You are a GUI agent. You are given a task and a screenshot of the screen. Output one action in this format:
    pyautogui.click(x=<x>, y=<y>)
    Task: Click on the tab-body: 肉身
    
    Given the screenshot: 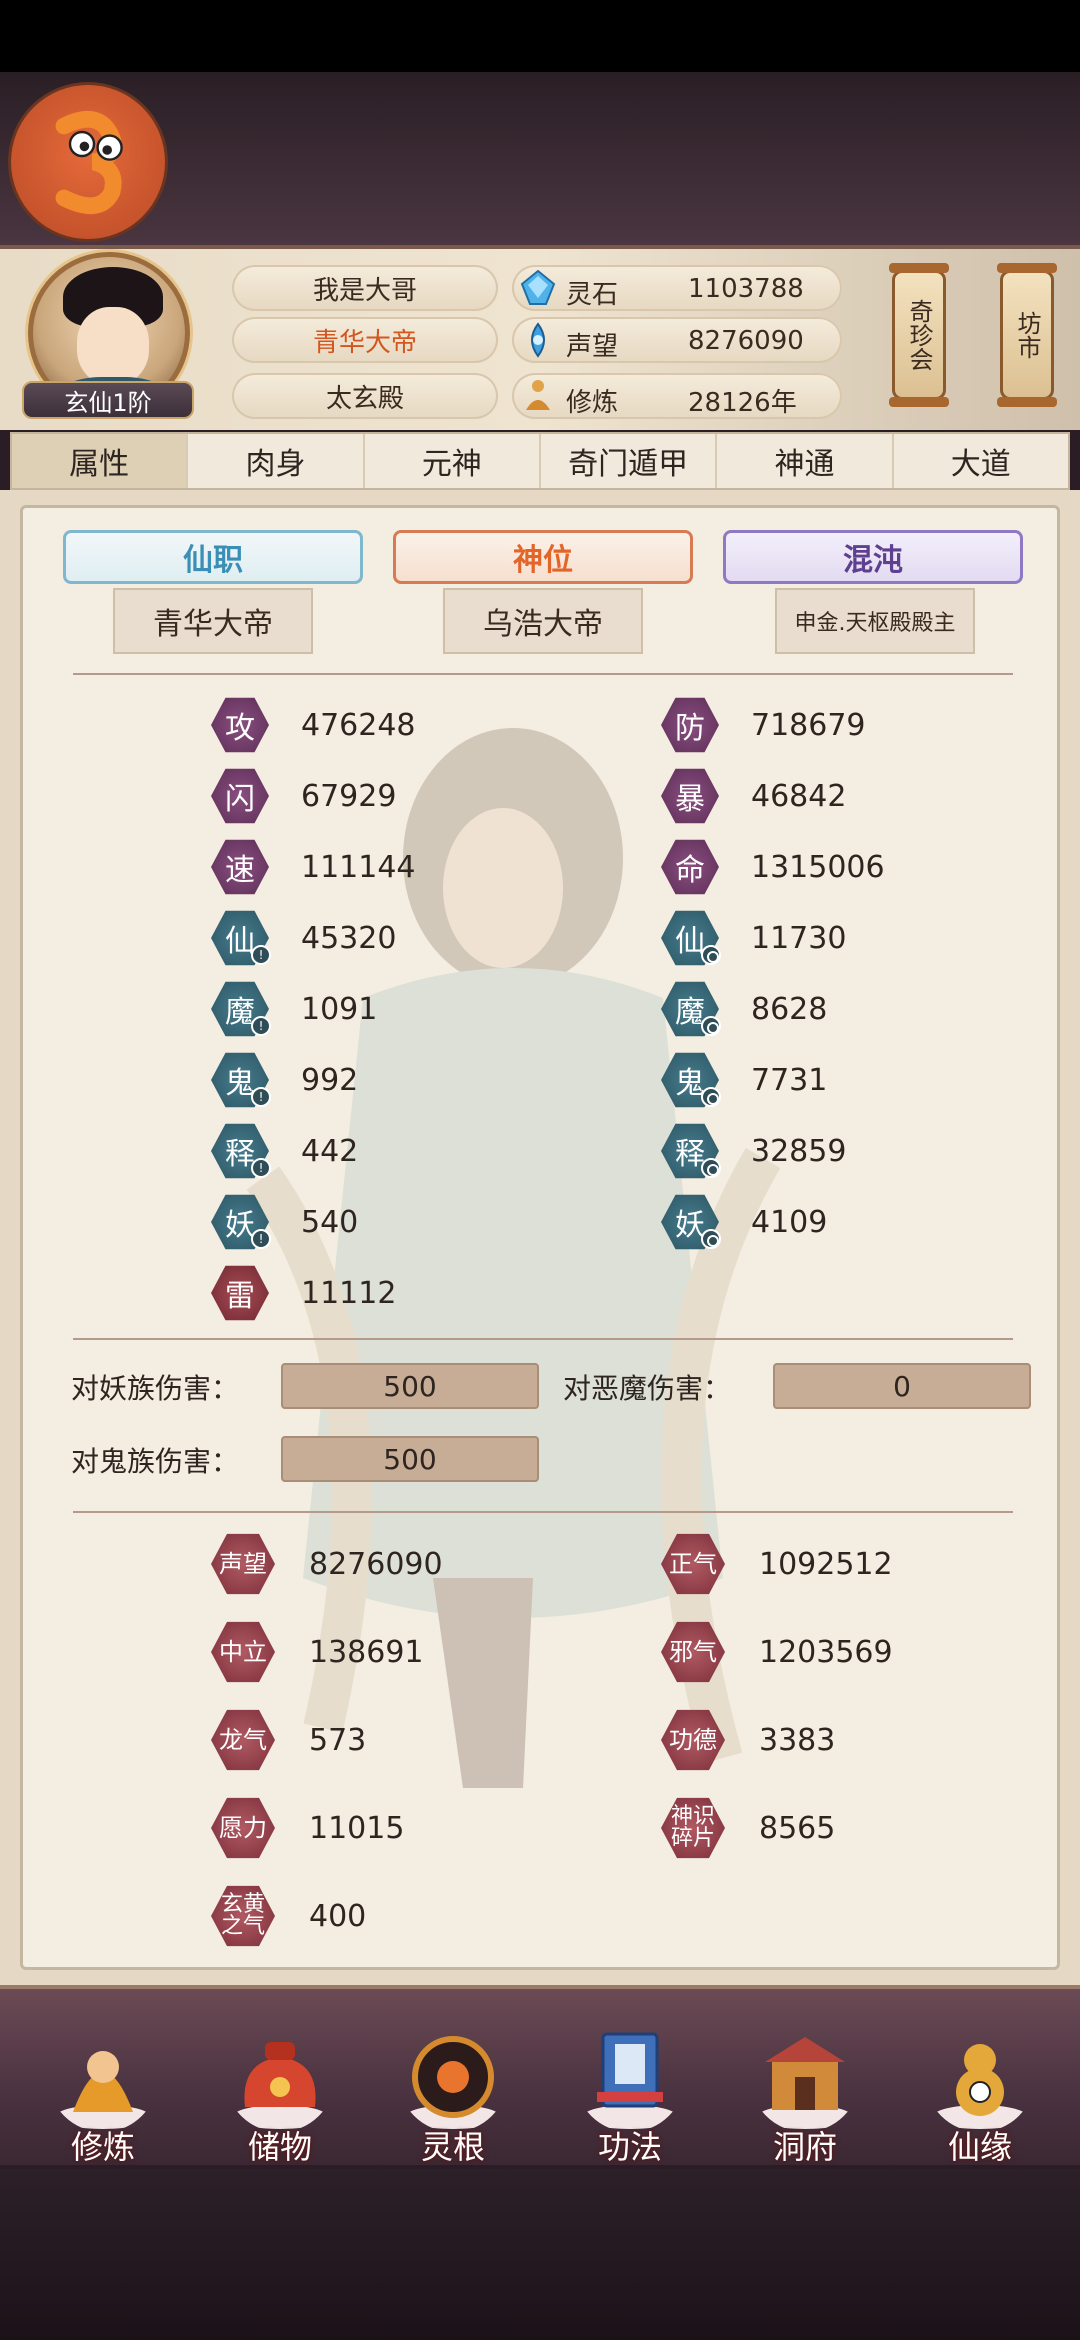 What is the action you would take?
    pyautogui.click(x=276, y=461)
    